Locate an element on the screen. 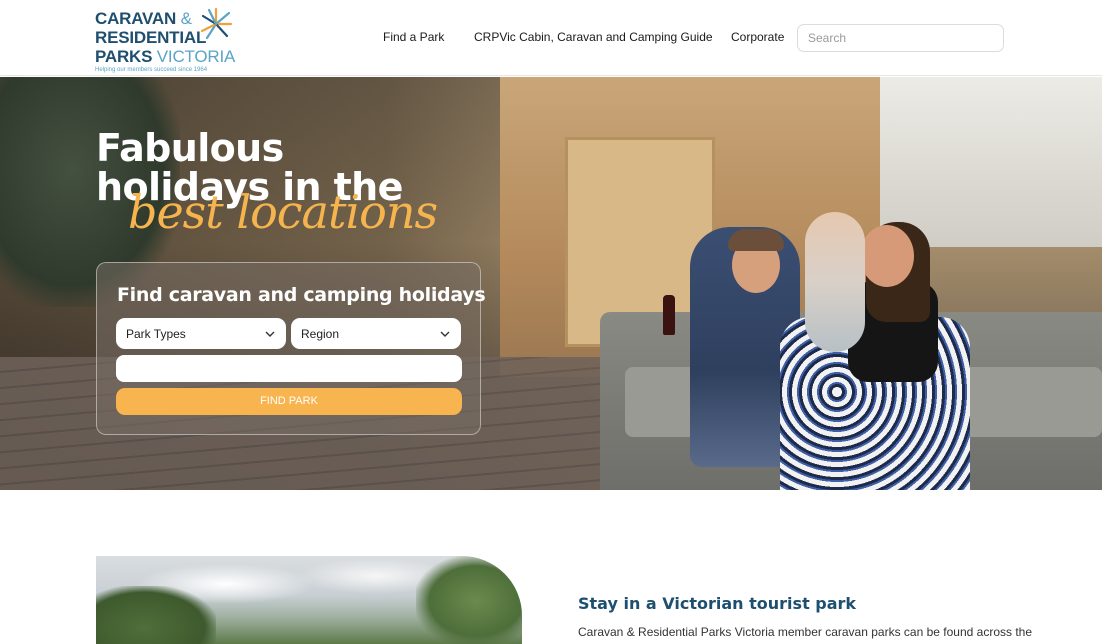 This screenshot has height=644, width=1102. hero-photo-child is located at coordinates (835, 282).